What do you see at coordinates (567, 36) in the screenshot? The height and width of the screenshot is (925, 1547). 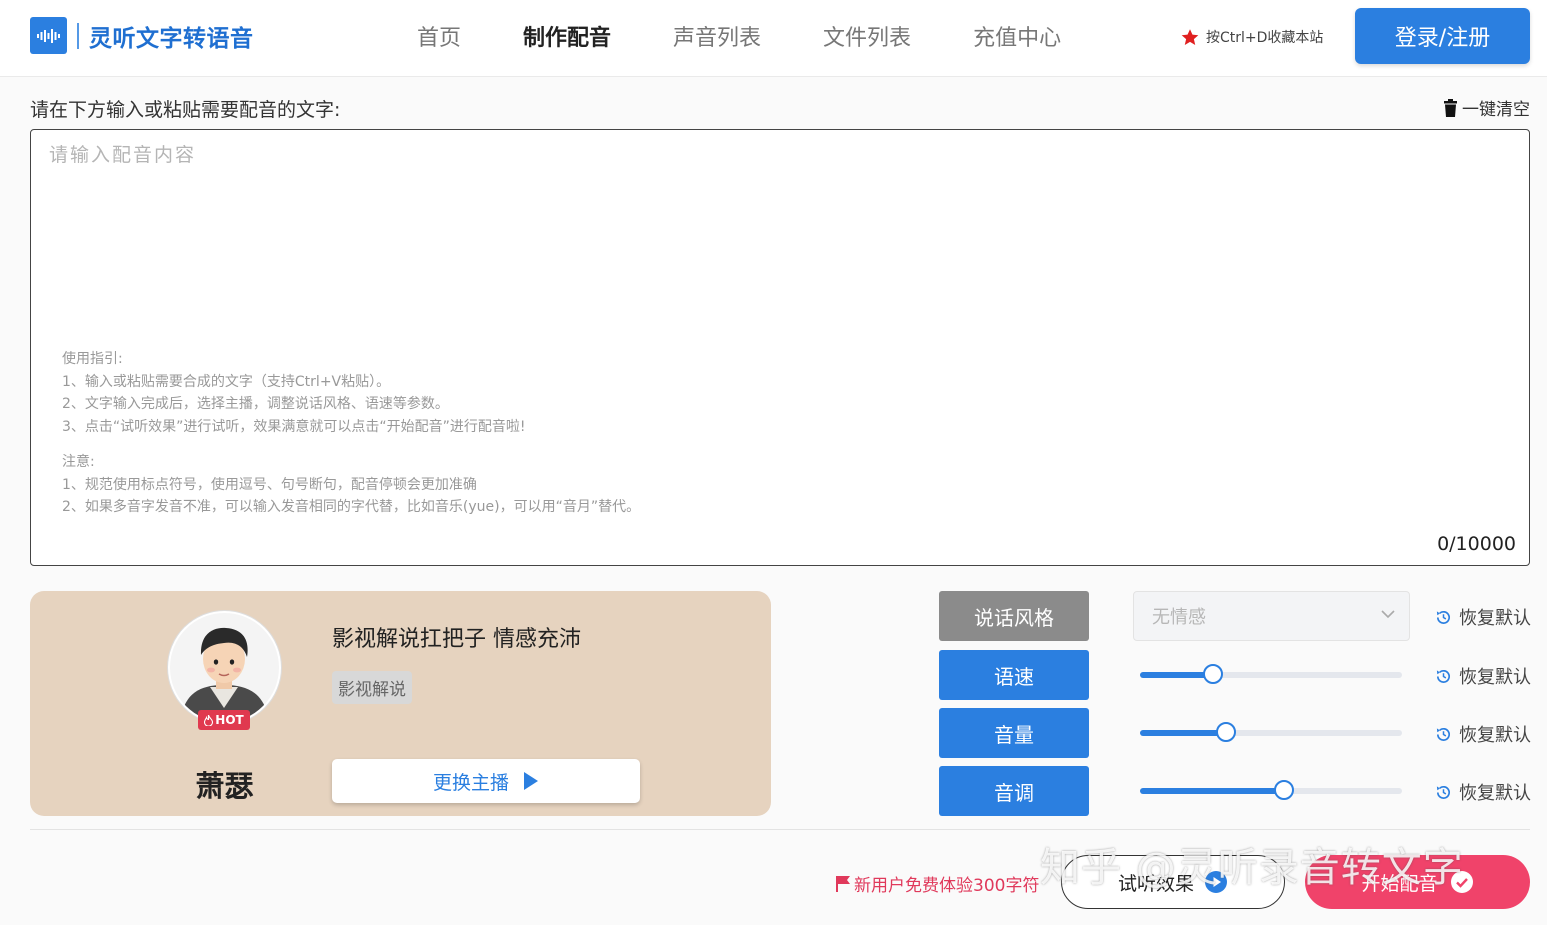 I see `nav-make-voiceover: 制作配音` at bounding box center [567, 36].